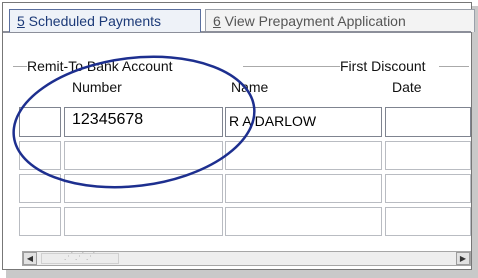 This screenshot has height=278, width=478. I want to click on tab-label: Scheduled Payments, so click(92, 21).